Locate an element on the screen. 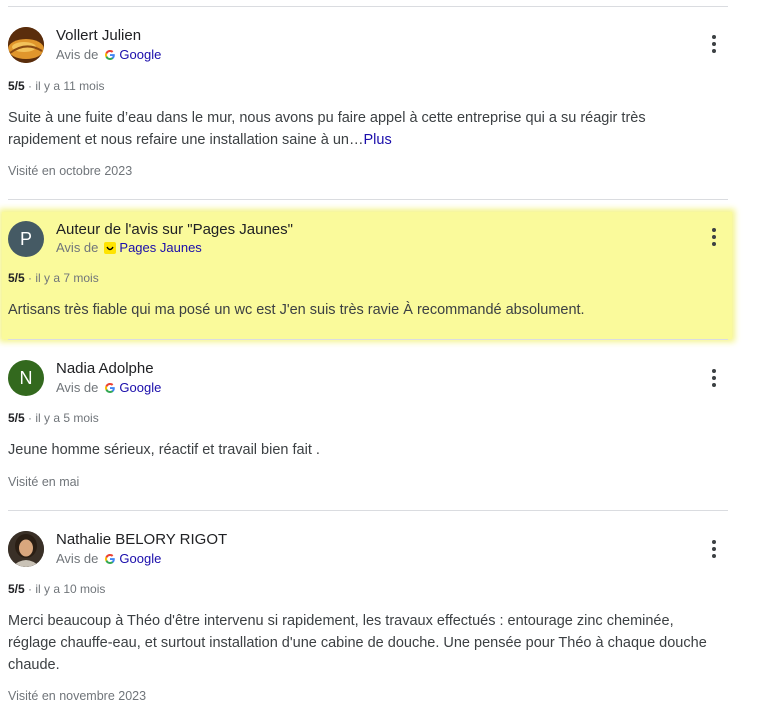  review-rating: 5/5 · il y a 10 mois is located at coordinates (57, 589).